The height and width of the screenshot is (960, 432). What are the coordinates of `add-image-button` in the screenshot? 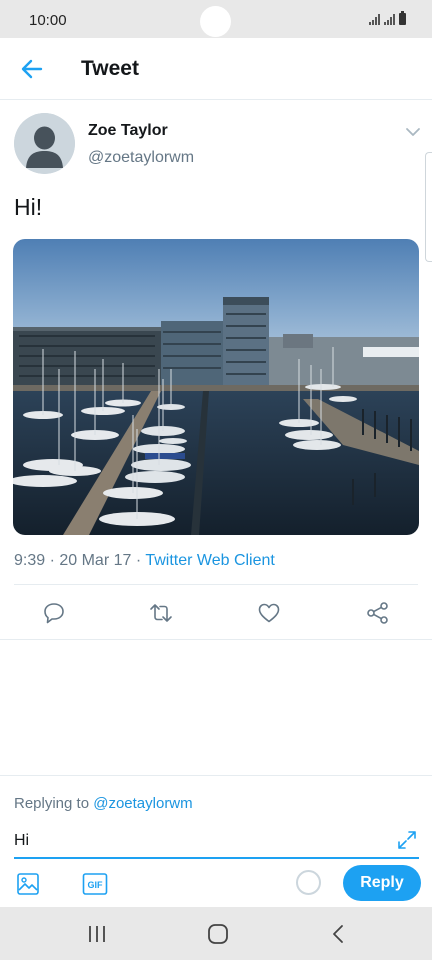 It's located at (28, 884).